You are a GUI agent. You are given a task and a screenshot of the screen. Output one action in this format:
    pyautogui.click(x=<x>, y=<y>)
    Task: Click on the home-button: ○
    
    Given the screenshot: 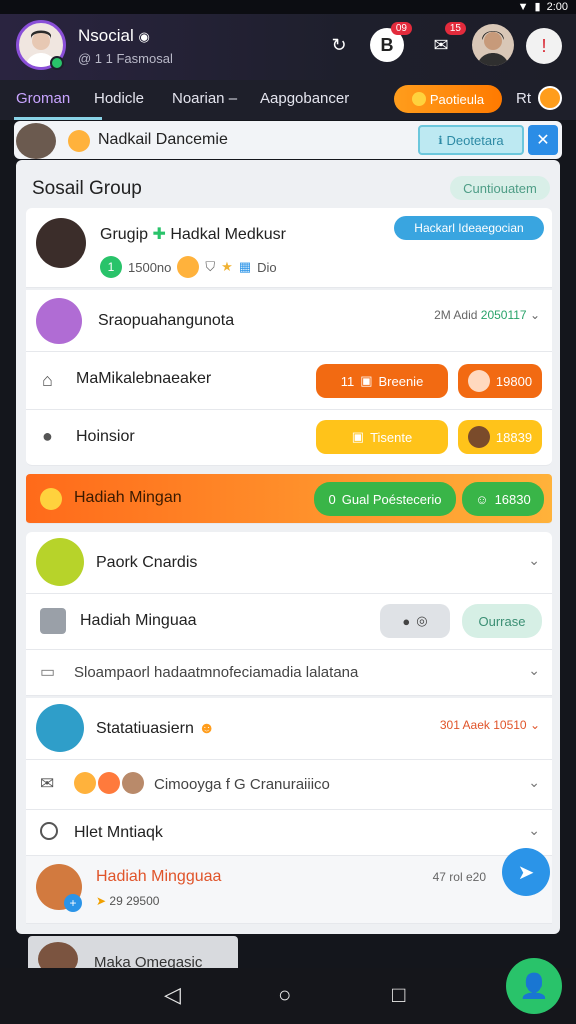 What is the action you would take?
    pyautogui.click(x=284, y=995)
    